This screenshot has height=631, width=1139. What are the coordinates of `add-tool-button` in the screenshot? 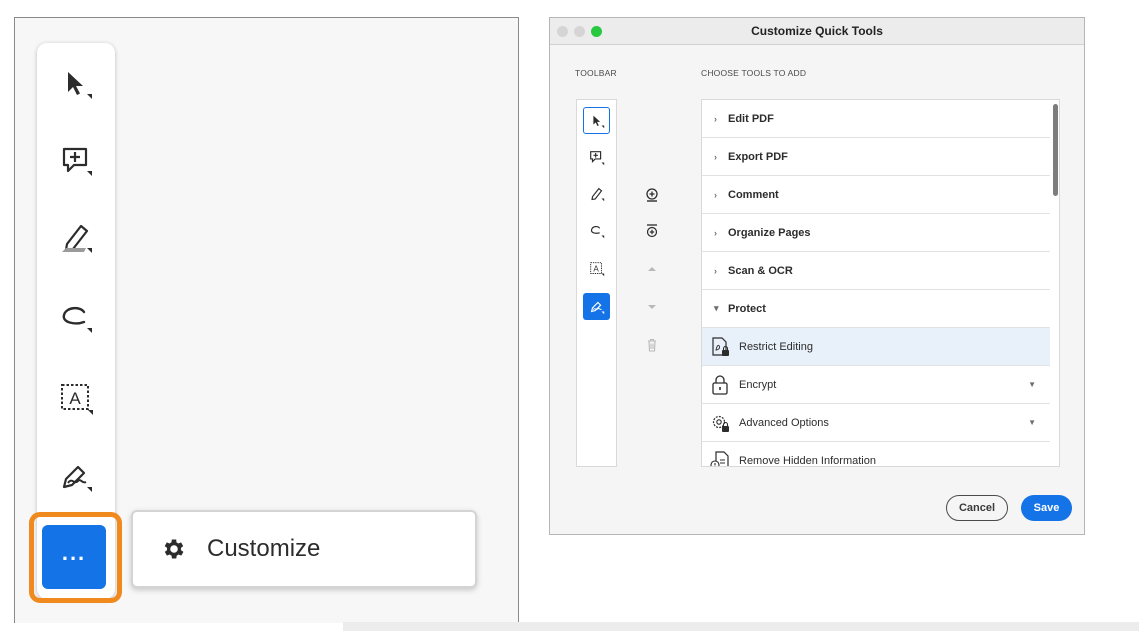 It's located at (652, 195).